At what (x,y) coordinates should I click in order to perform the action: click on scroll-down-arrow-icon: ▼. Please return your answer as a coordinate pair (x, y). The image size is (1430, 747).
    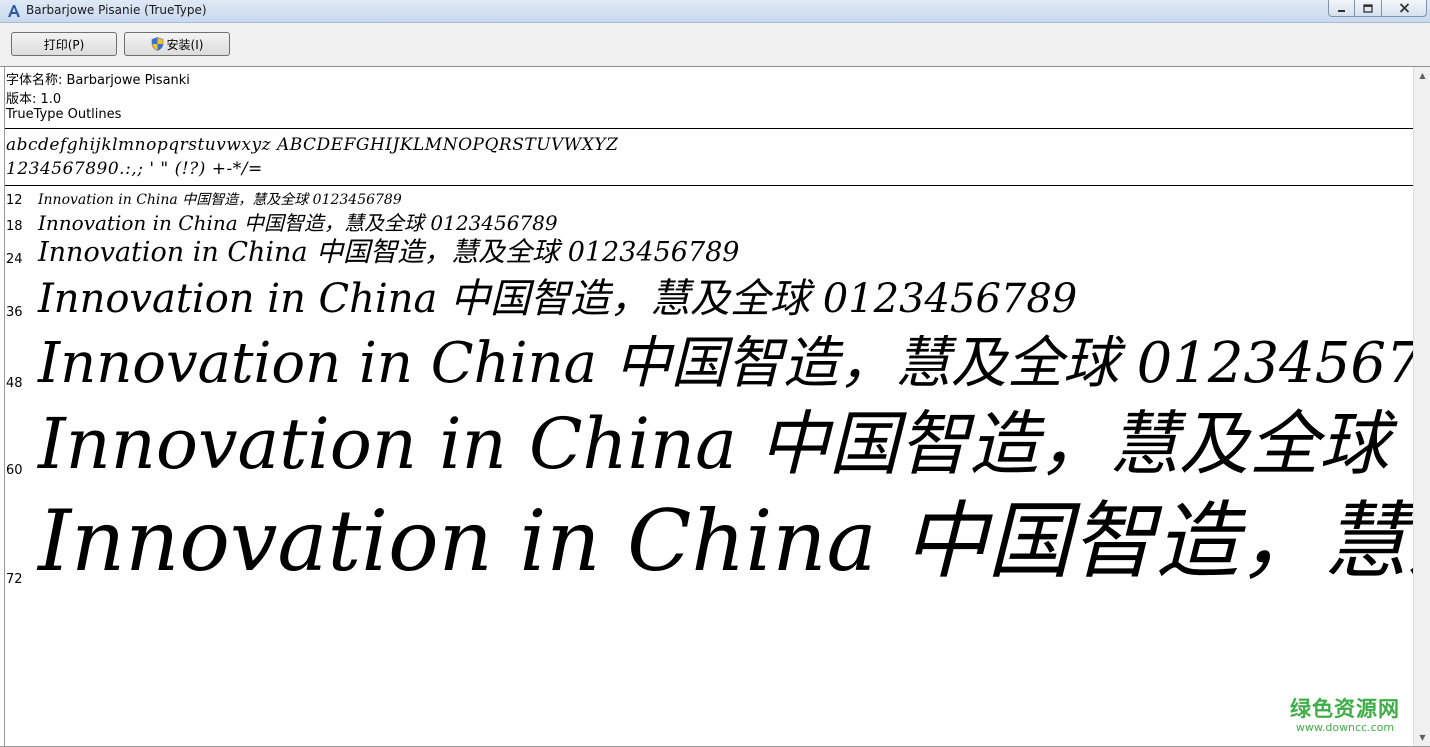
    Looking at the image, I should click on (1422, 737).